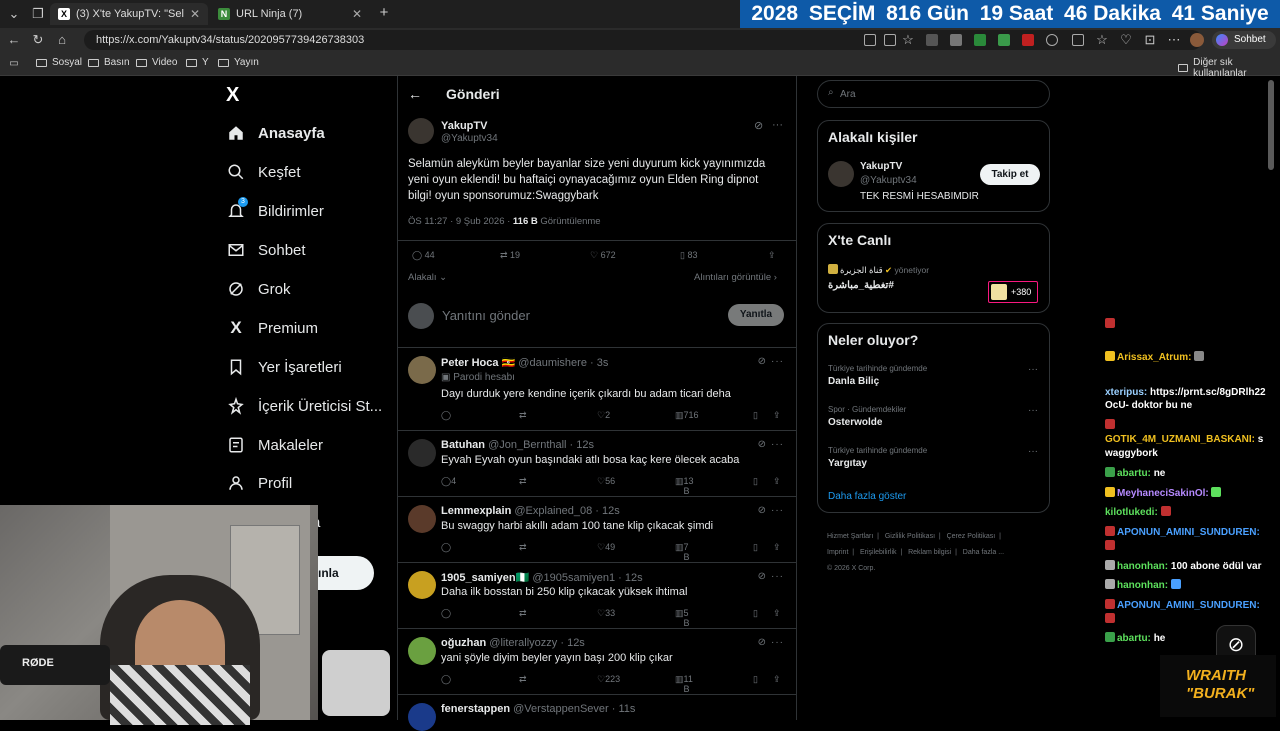  I want to click on scrollbar, so click(1271, 125).